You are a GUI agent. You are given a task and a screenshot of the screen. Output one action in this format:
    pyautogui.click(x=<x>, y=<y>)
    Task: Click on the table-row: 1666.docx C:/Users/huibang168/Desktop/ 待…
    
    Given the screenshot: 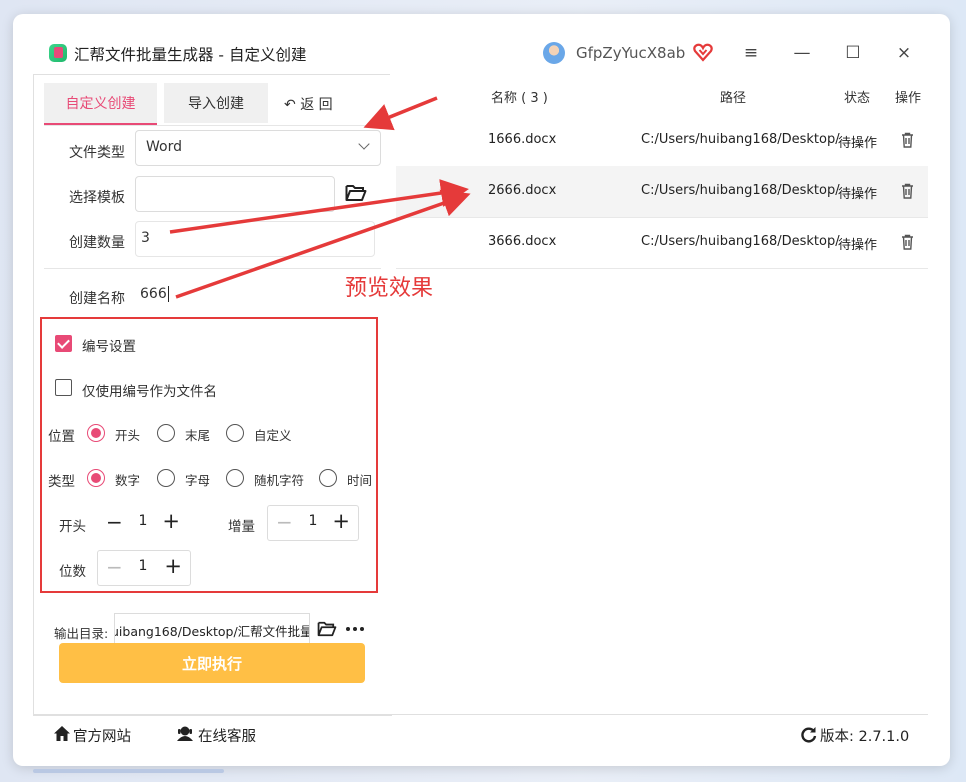 What is the action you would take?
    pyautogui.click(x=662, y=141)
    